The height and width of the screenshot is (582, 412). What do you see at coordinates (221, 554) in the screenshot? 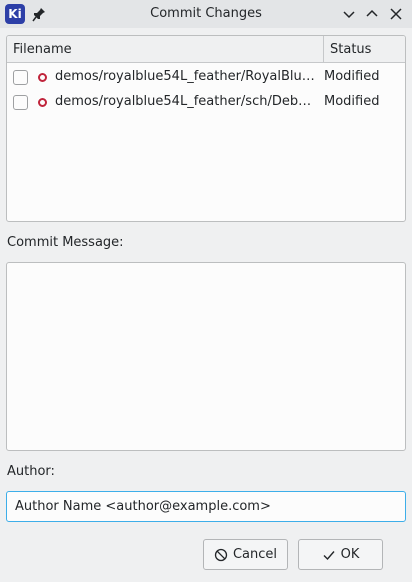
I see `cancel-icon` at bounding box center [221, 554].